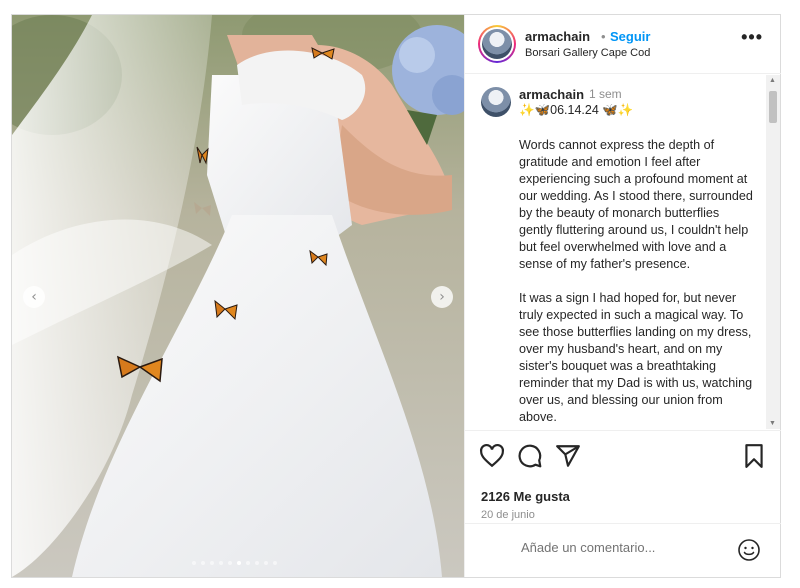  I want to click on action-bar: 2126 Me gusta 20 de junio, so click(623, 475).